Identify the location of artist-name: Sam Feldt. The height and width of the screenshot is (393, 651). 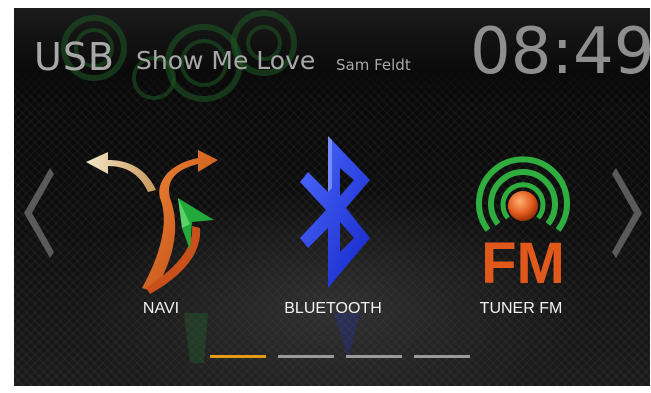
(373, 65).